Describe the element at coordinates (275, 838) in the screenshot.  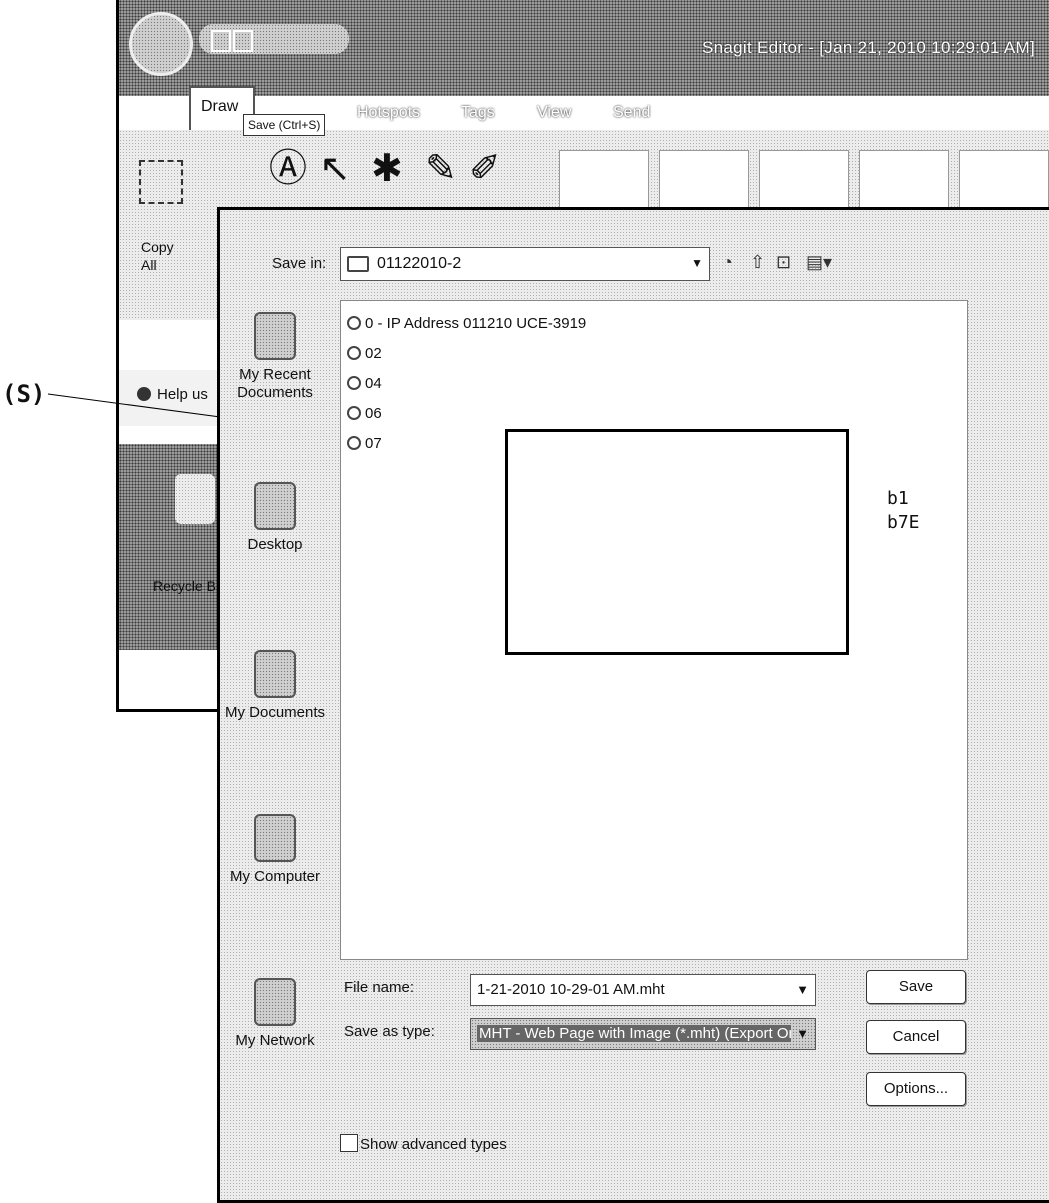
I see `my-computer-icon` at that location.